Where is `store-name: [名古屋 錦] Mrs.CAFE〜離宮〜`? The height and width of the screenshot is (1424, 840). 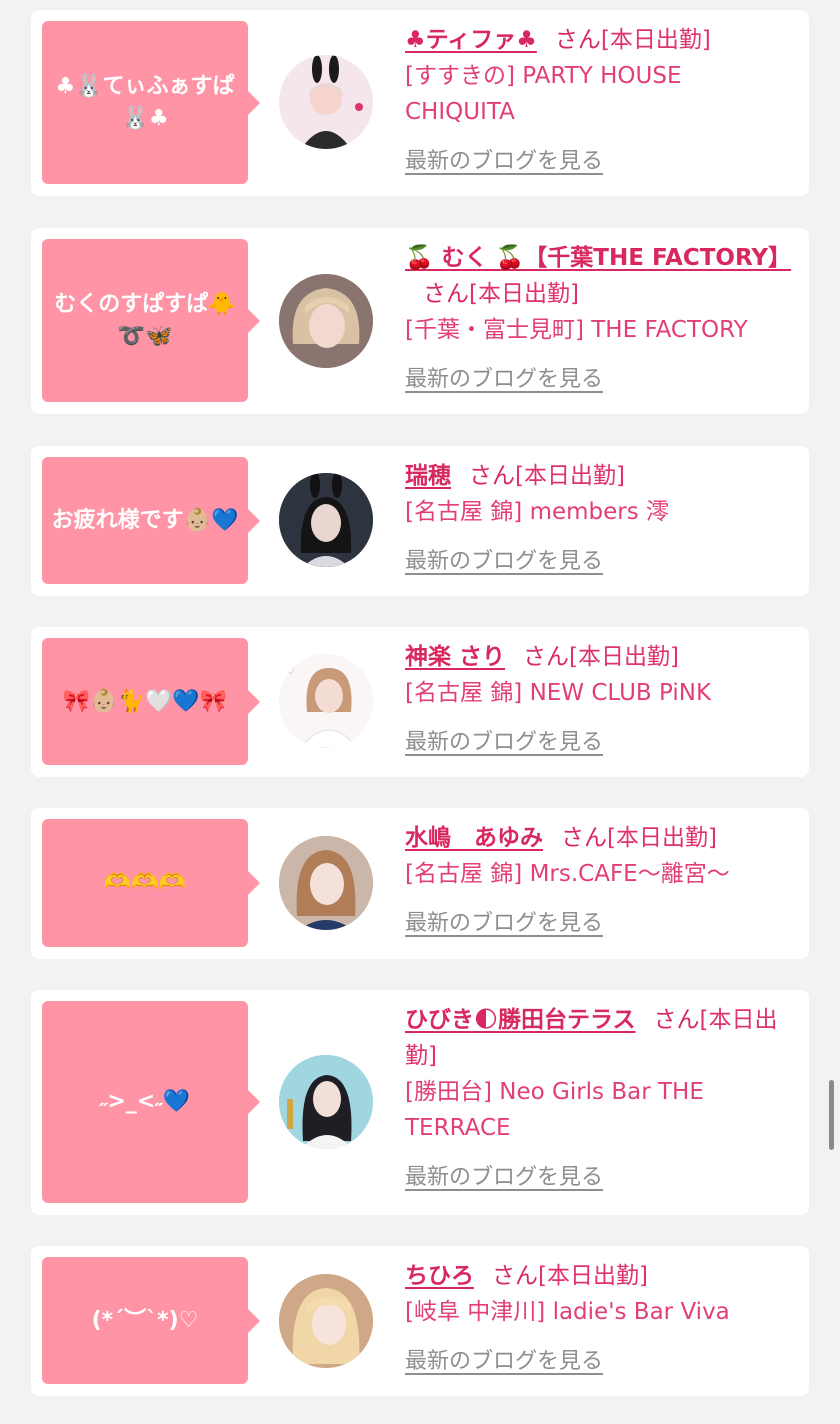 store-name: [名古屋 錦] Mrs.CAFE〜離宮〜 is located at coordinates (567, 874).